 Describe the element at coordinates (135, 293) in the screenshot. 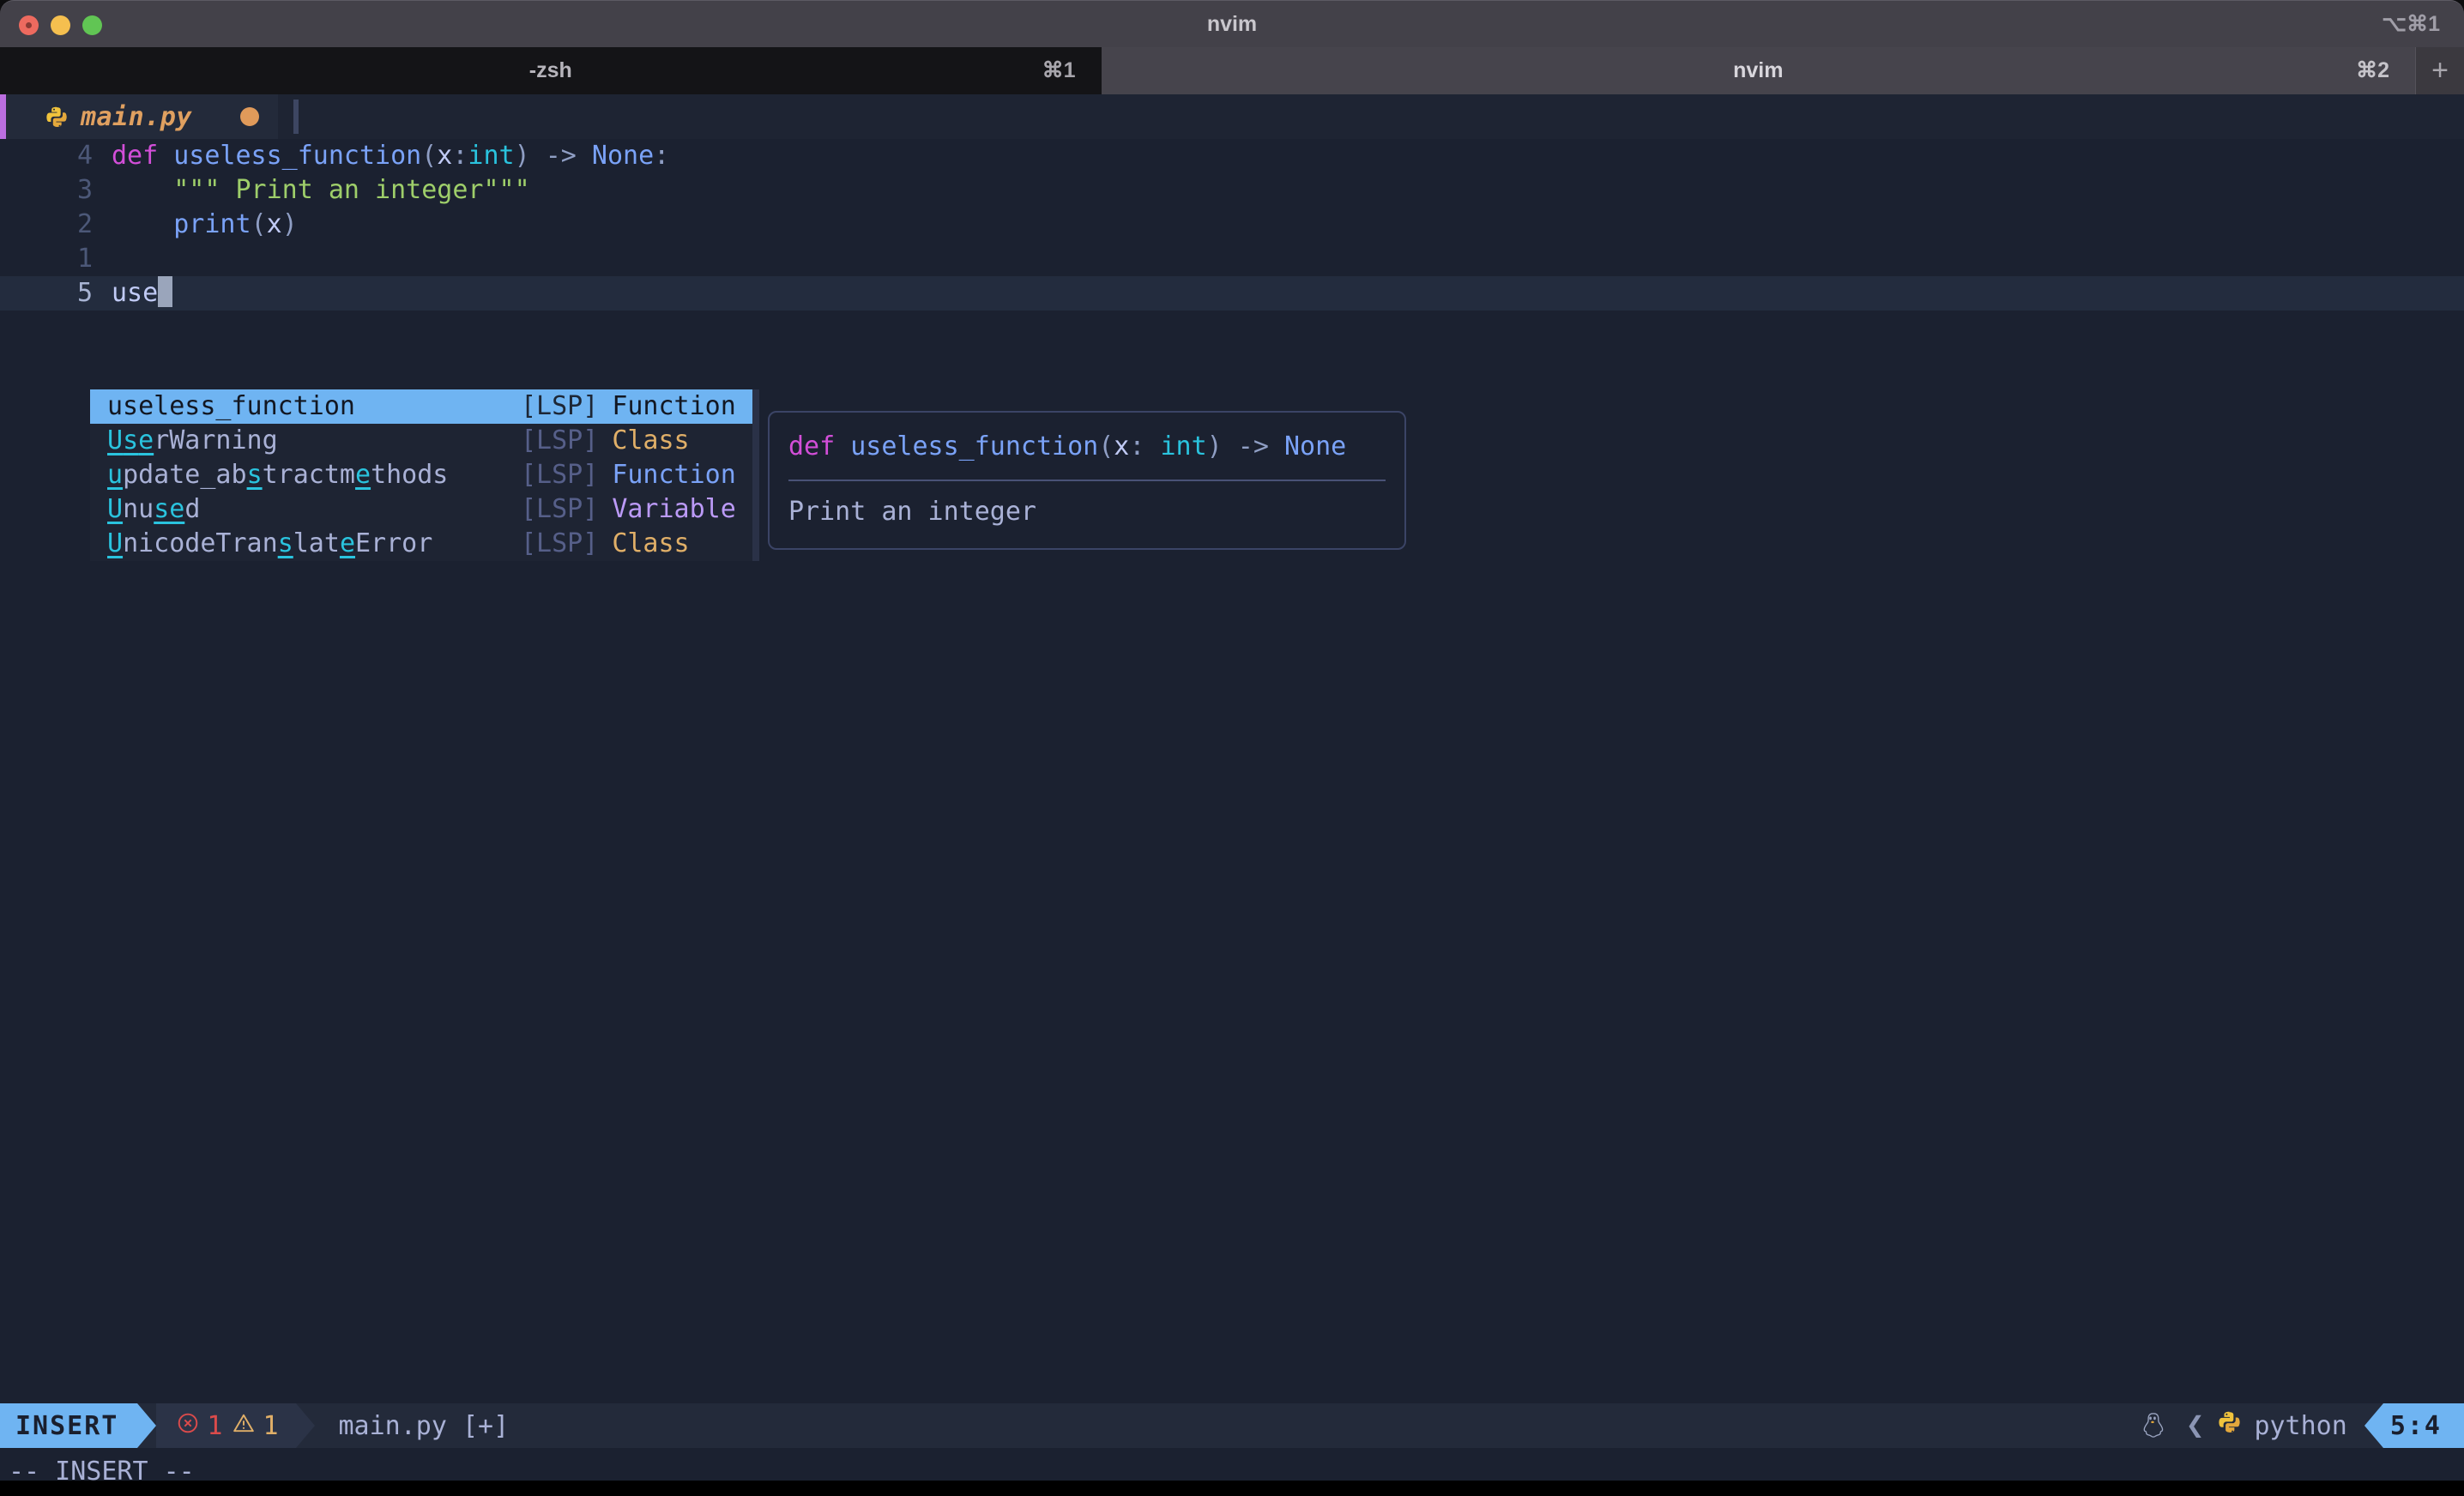

I see `code-token: use` at that location.